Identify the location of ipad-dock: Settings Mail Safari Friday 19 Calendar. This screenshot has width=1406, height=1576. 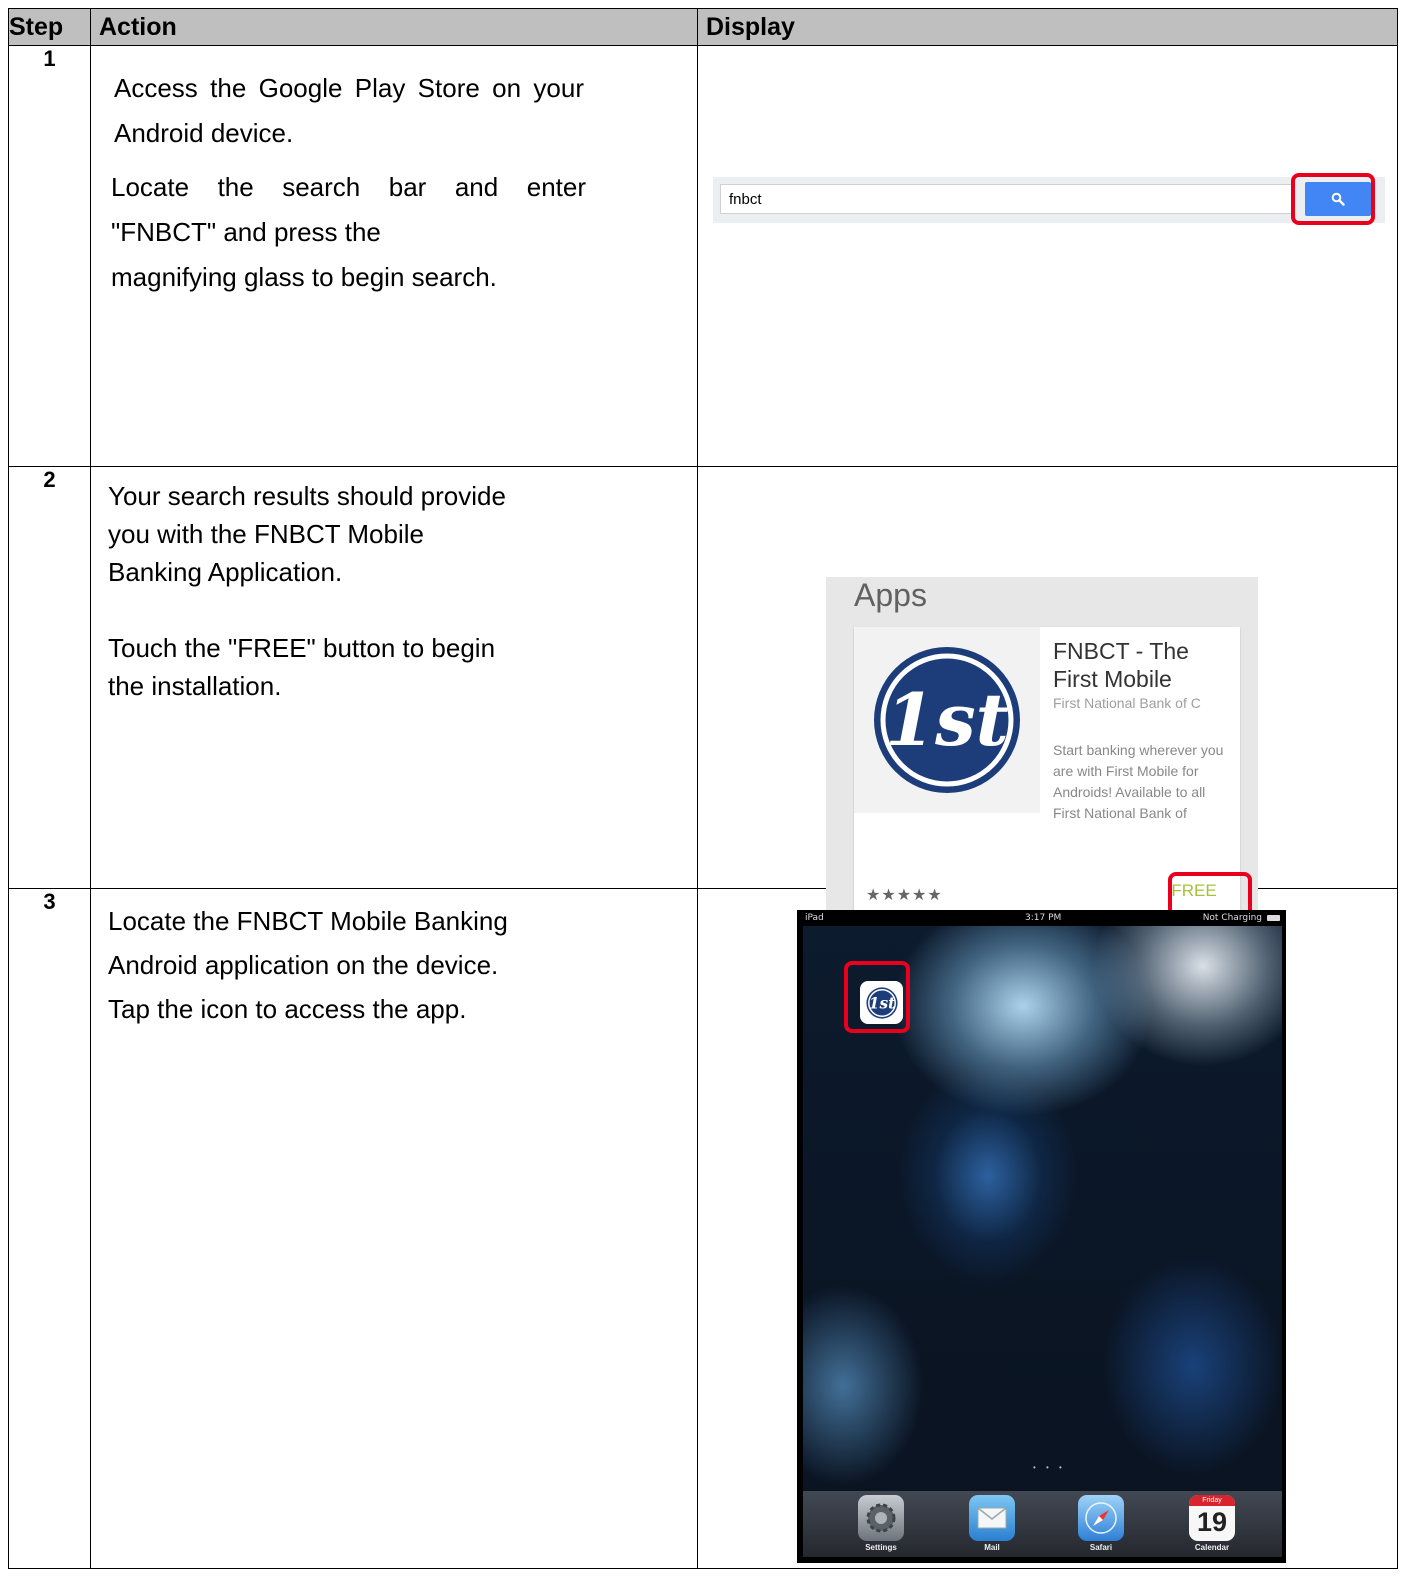
(1042, 1524).